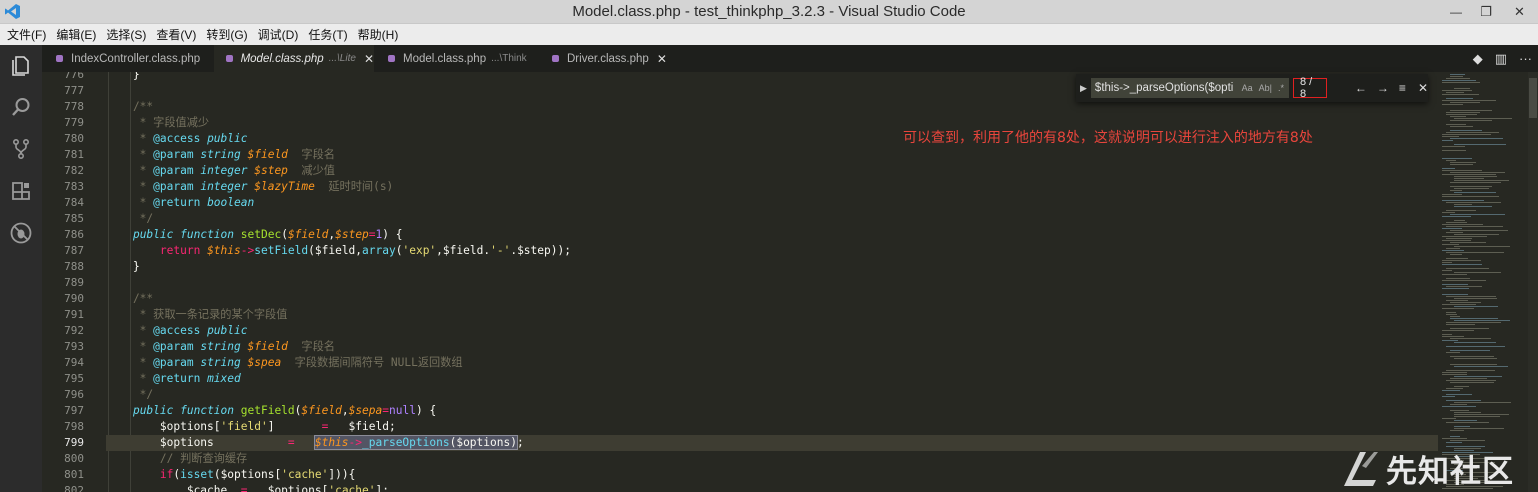 This screenshot has width=1538, height=492. I want to click on restore-icon: ❐, so click(1486, 11).